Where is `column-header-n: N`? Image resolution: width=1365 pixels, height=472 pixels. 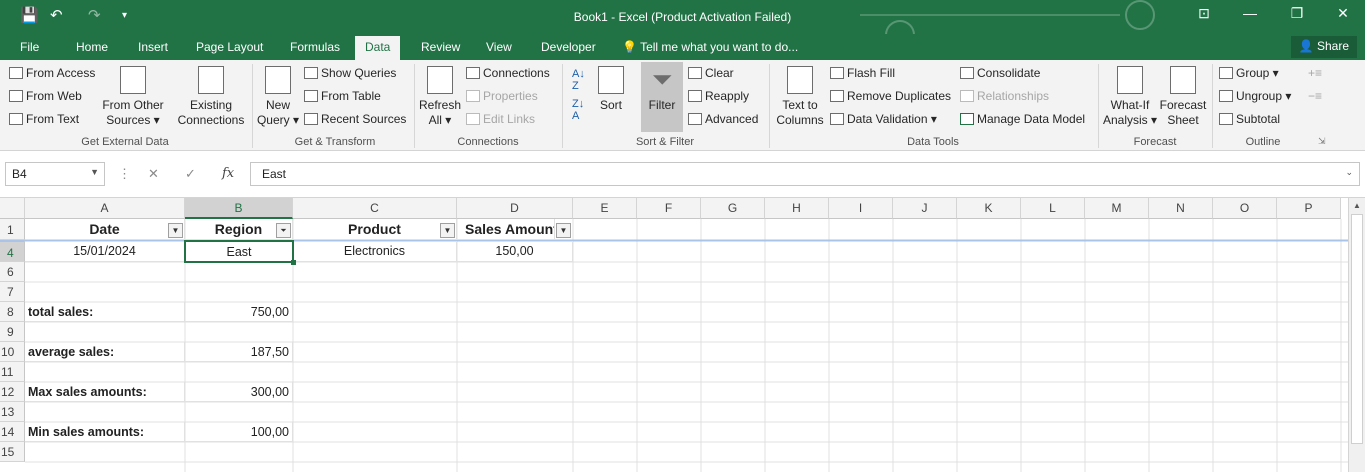
column-header-n: N is located at coordinates (1181, 208).